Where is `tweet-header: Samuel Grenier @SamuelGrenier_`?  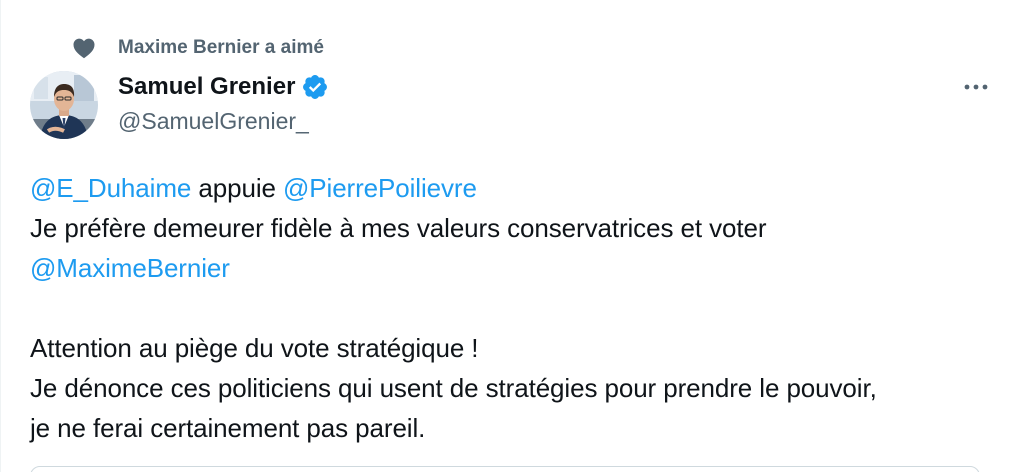
tweet-header: Samuel Grenier @SamuelGrenier_ is located at coordinates (224, 103).